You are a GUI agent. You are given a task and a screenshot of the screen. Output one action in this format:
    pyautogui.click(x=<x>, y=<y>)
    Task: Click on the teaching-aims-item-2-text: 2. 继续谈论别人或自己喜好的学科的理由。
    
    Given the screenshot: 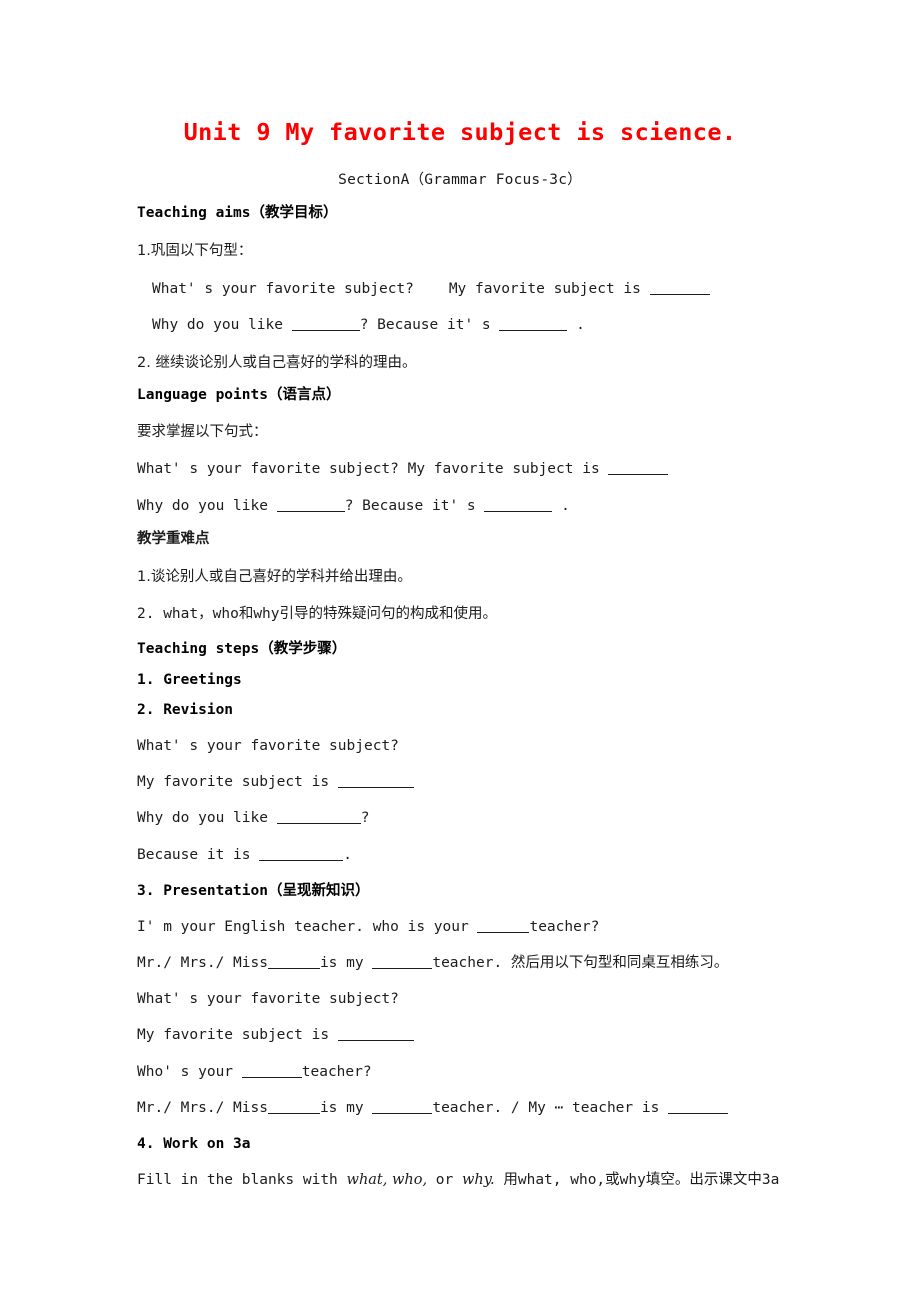 What is the action you would take?
    pyautogui.click(x=277, y=363)
    